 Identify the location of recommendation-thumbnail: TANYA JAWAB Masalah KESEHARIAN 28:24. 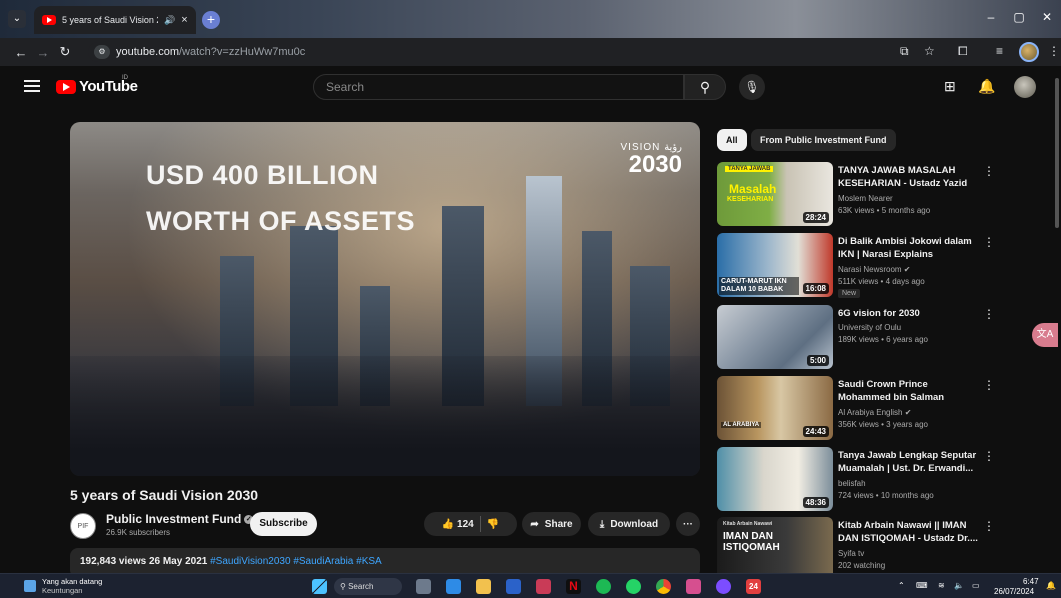
(775, 194).